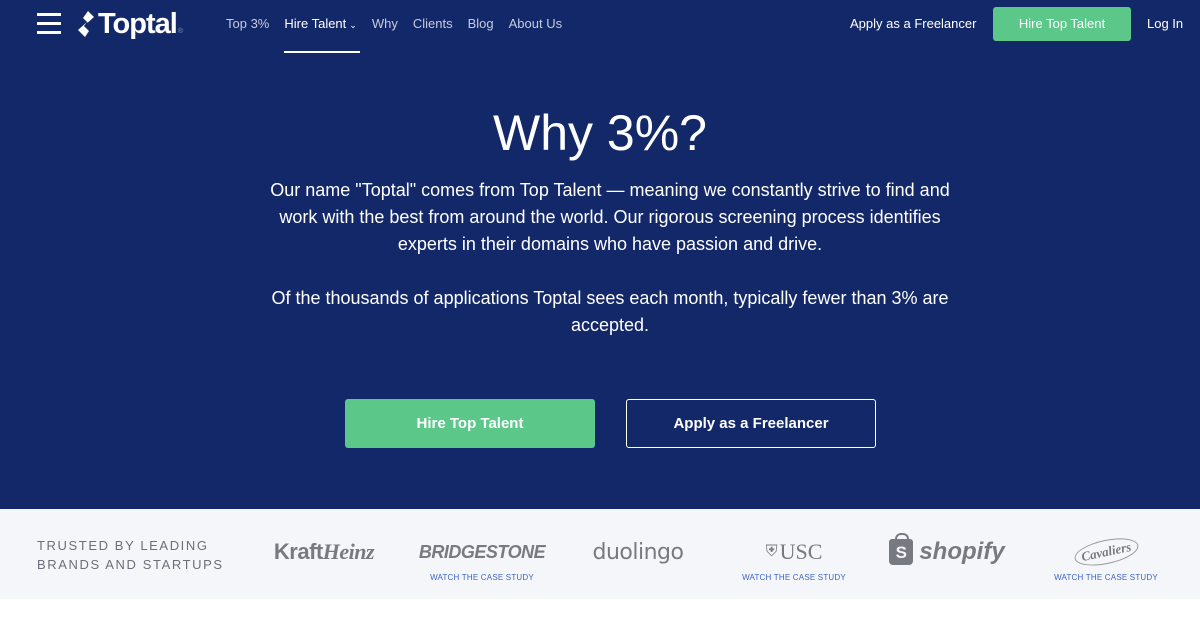  What do you see at coordinates (130, 555) in the screenshot?
I see `trusted-label: TRUSTED BY LEADING BRANDS AND STARTUPS` at bounding box center [130, 555].